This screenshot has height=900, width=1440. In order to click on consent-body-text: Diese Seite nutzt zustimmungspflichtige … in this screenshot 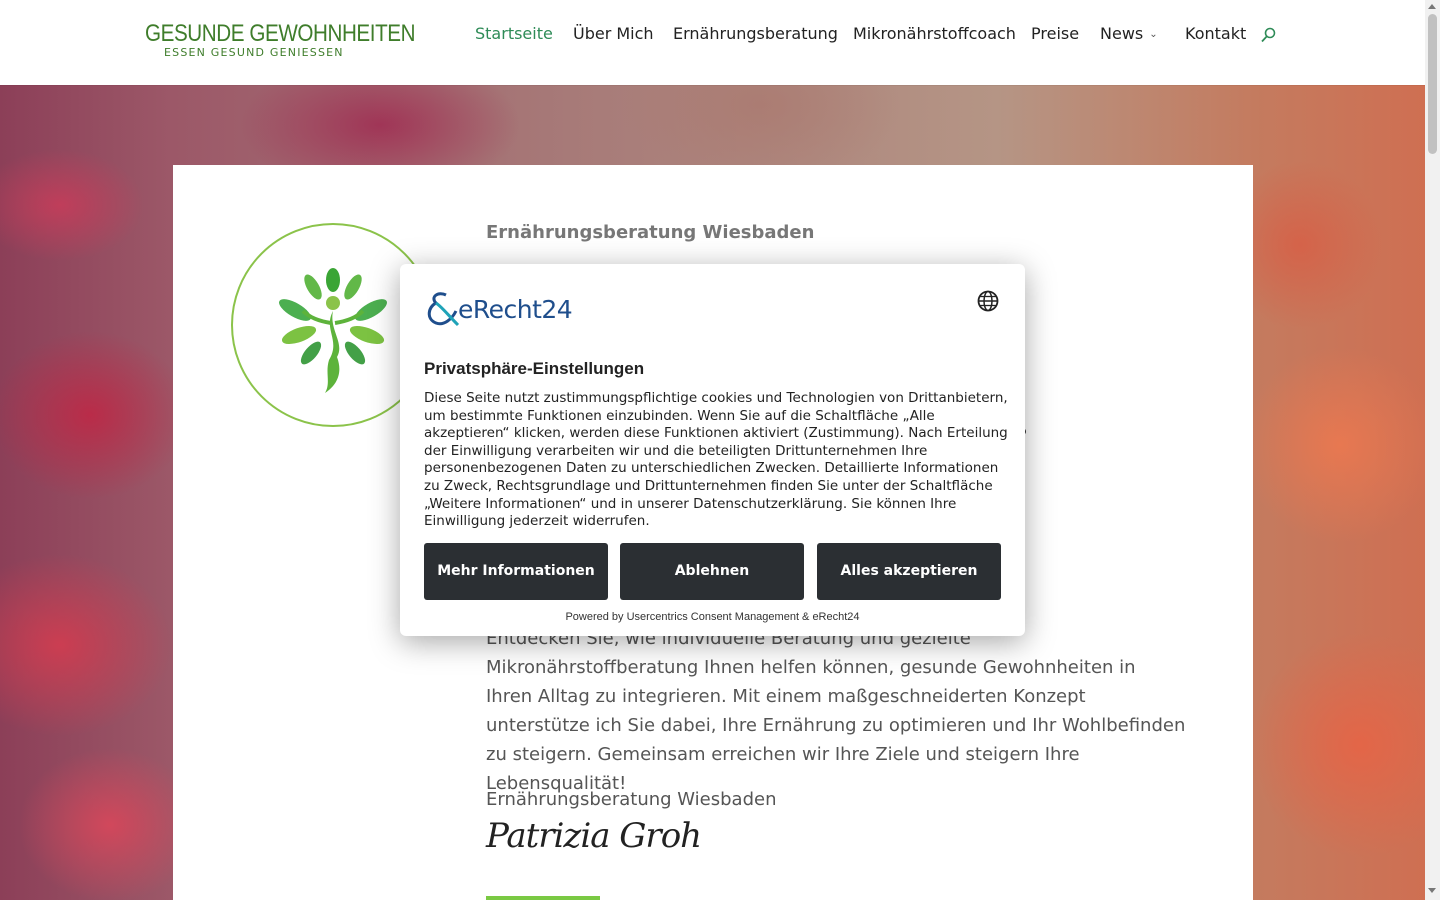, I will do `click(716, 460)`.